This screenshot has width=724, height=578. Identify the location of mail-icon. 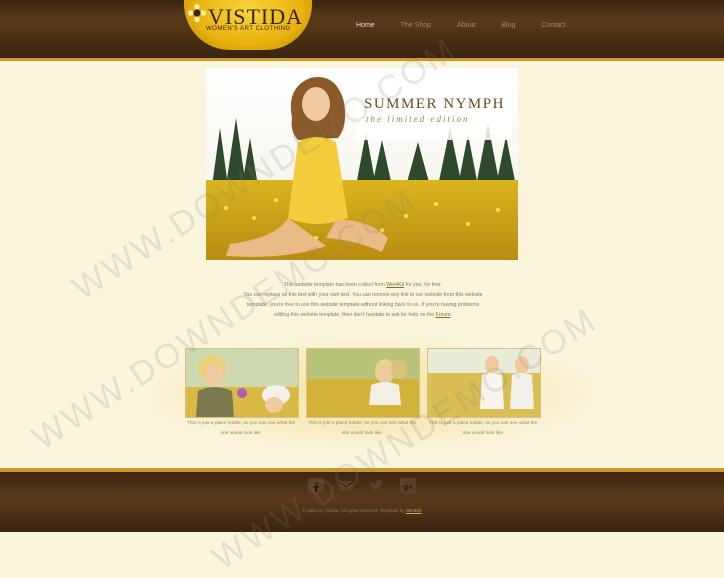
(346, 486).